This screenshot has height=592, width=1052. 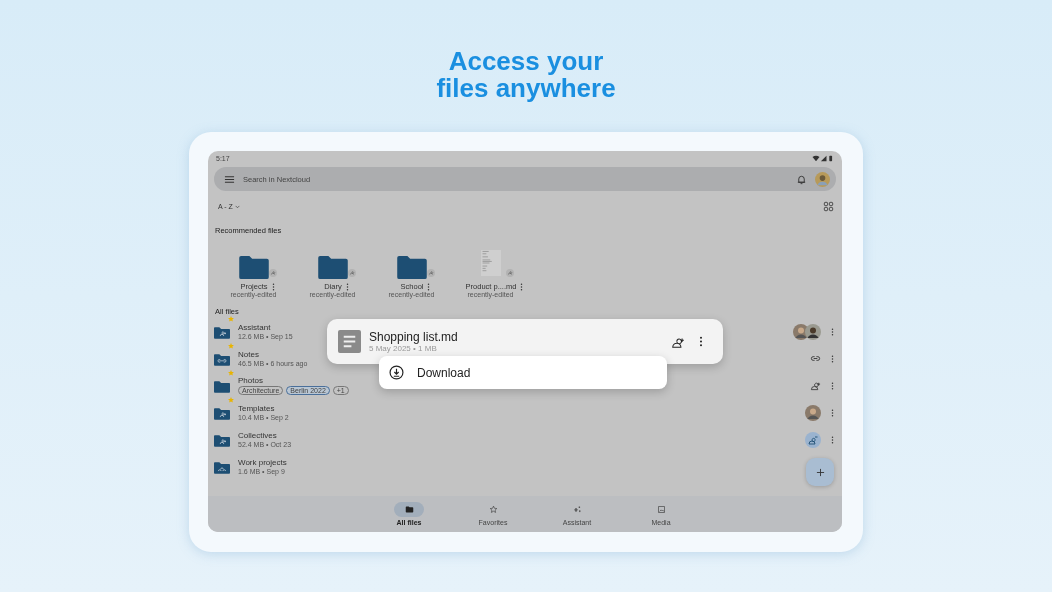 What do you see at coordinates (801, 179) in the screenshot?
I see `bell-icon` at bounding box center [801, 179].